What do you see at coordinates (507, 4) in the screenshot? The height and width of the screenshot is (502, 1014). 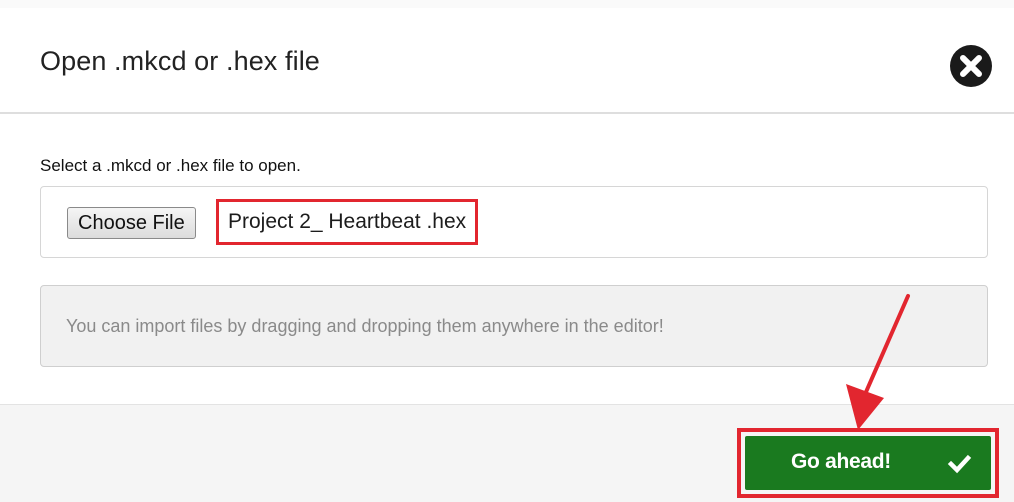 I see `top-strip` at bounding box center [507, 4].